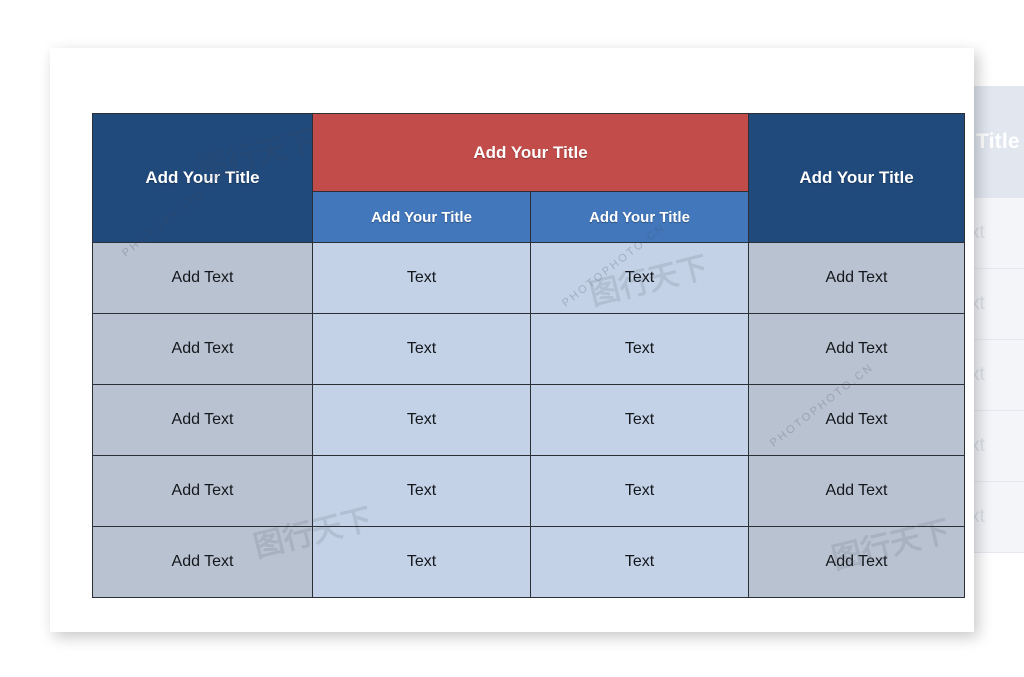 The image size is (1024, 677). What do you see at coordinates (857, 278) in the screenshot?
I see `cell-r1c4: Add Text` at bounding box center [857, 278].